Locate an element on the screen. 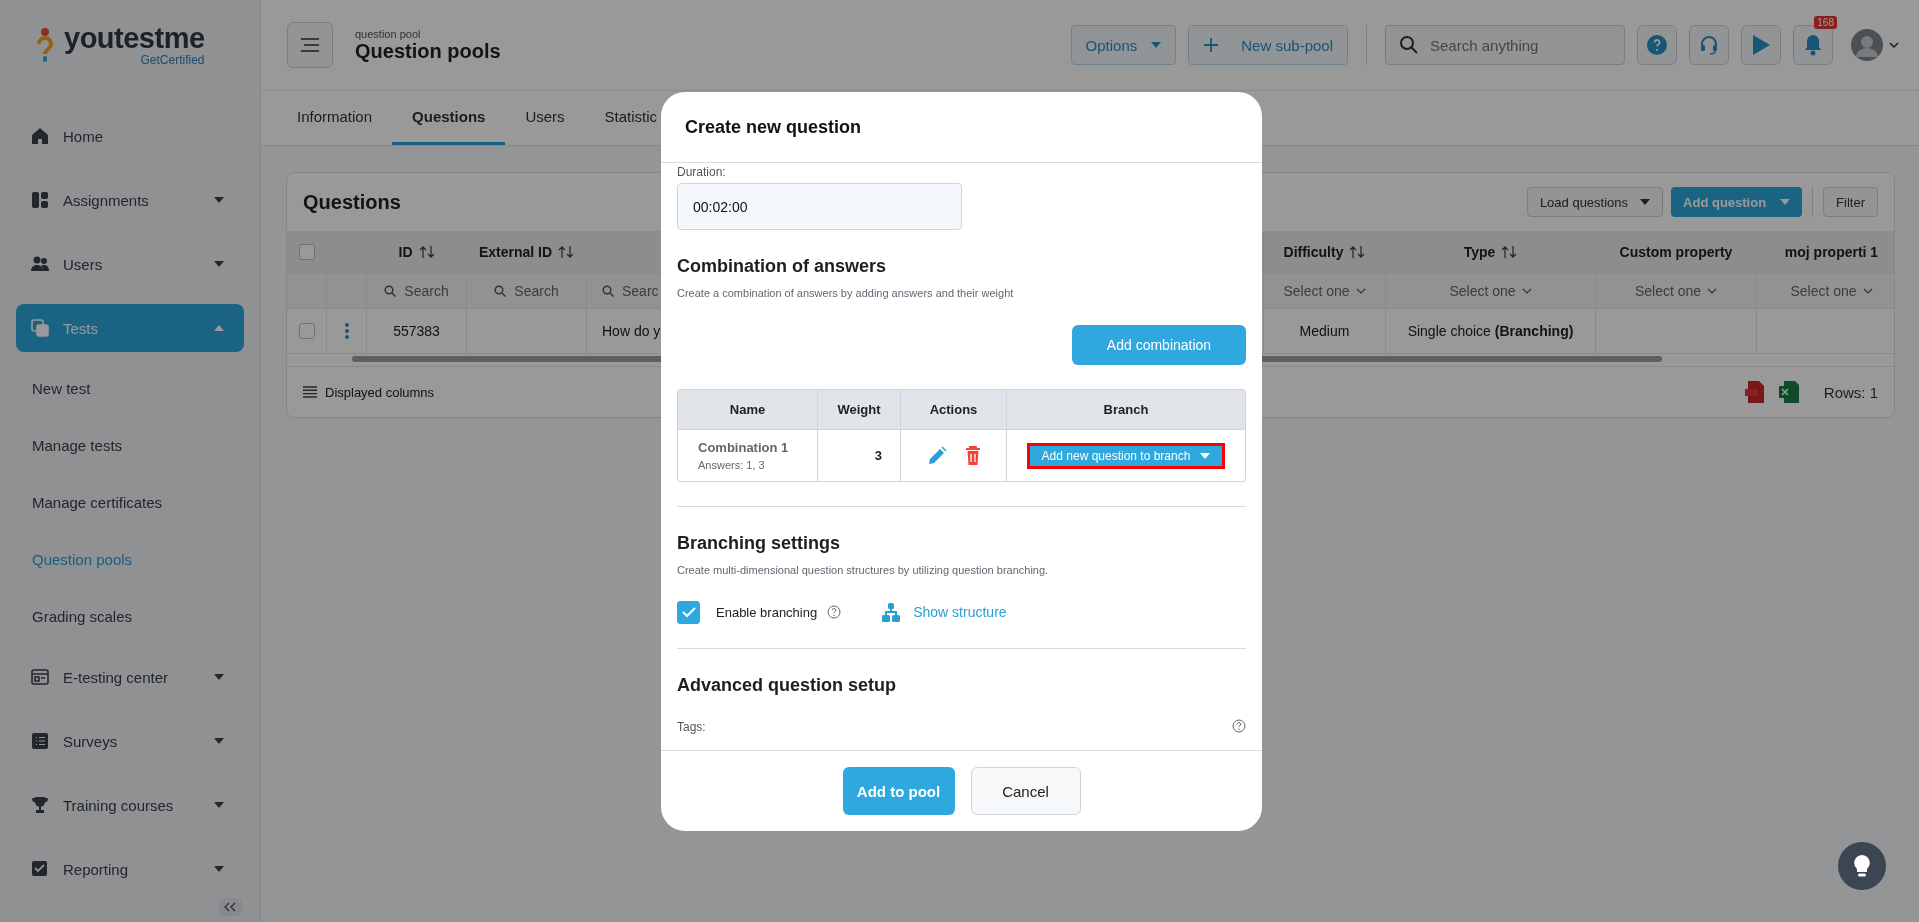 This screenshot has height=922, width=1919. duration-field: 00:02:00 is located at coordinates (819, 206).